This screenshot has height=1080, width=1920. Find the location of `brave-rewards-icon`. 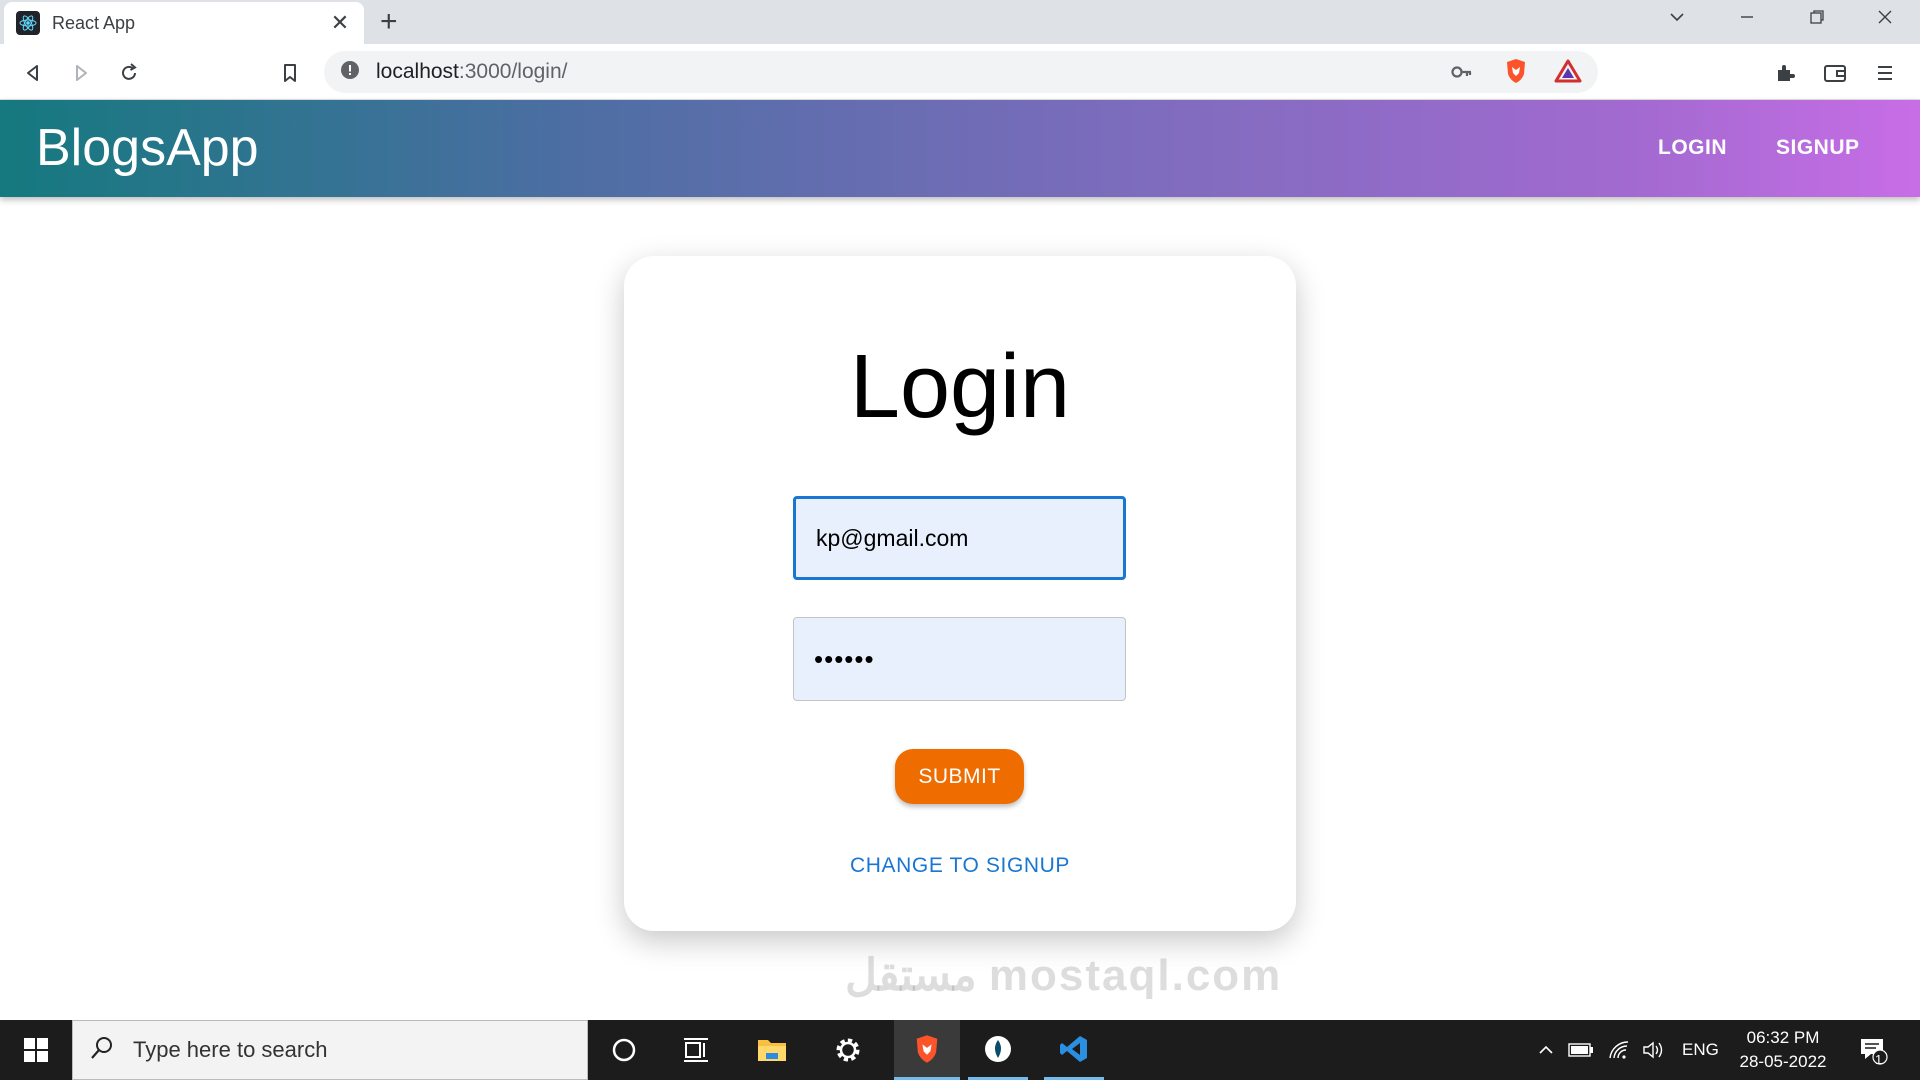

brave-rewards-icon is located at coordinates (1568, 73).